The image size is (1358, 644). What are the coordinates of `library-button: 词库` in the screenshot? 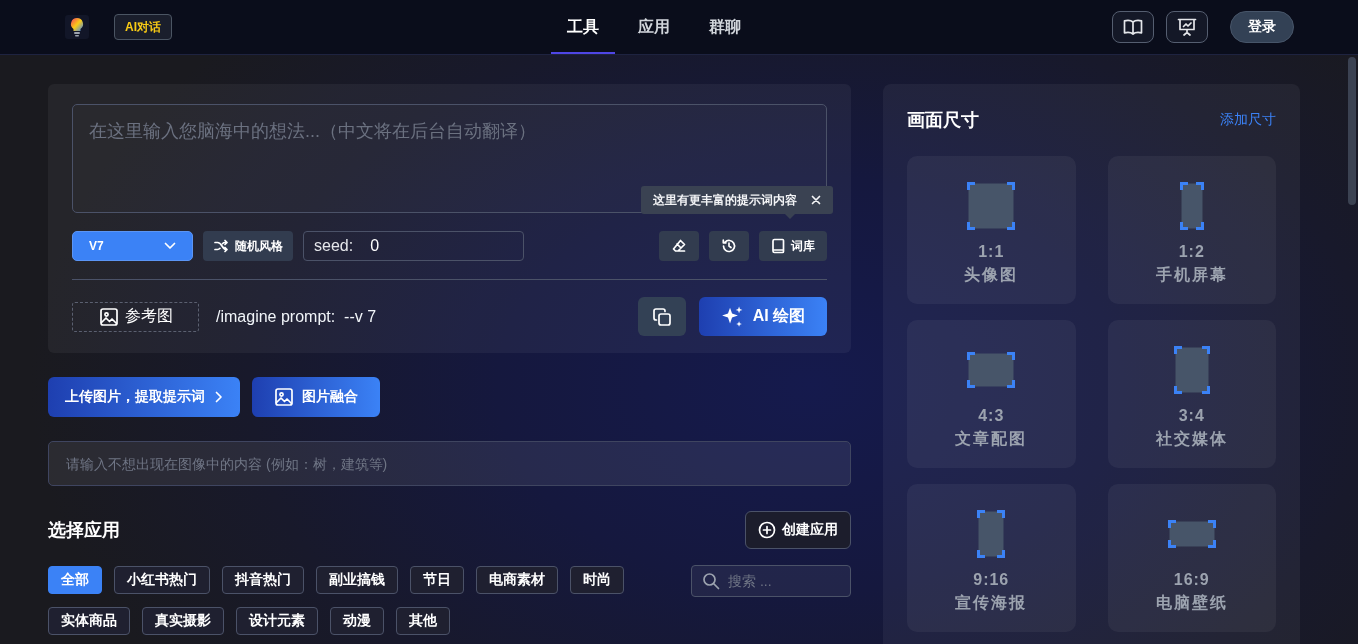 It's located at (793, 246).